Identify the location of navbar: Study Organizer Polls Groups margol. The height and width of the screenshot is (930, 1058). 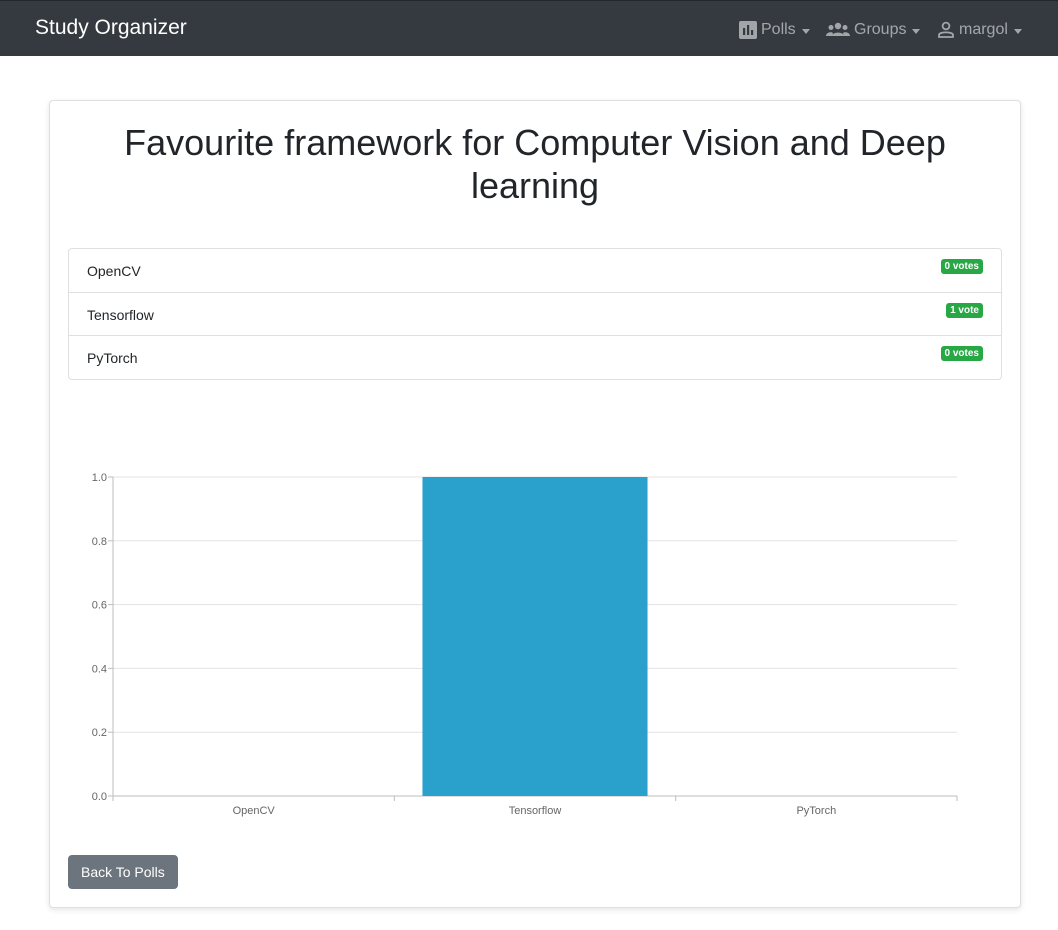
(529, 28).